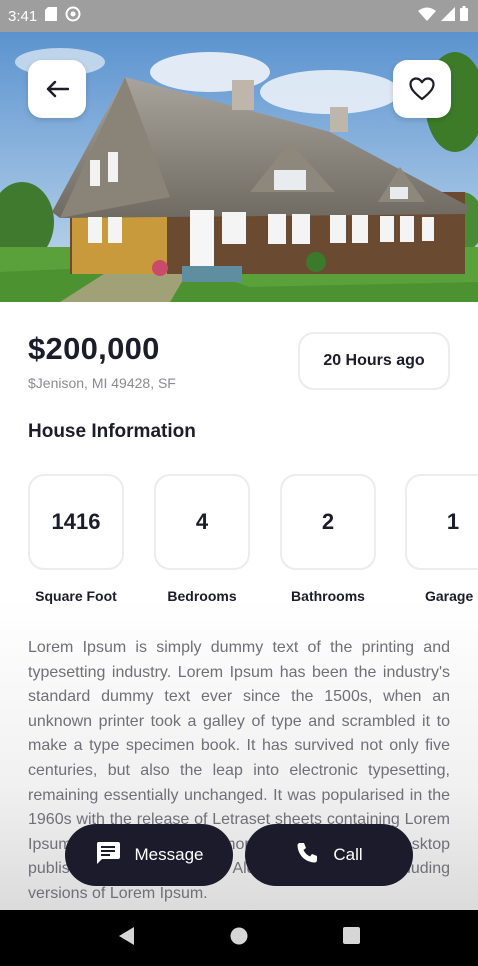 Image resolution: width=478 pixels, height=966 pixels. Describe the element at coordinates (239, 16) in the screenshot. I see `status-bar: 3:41` at that location.